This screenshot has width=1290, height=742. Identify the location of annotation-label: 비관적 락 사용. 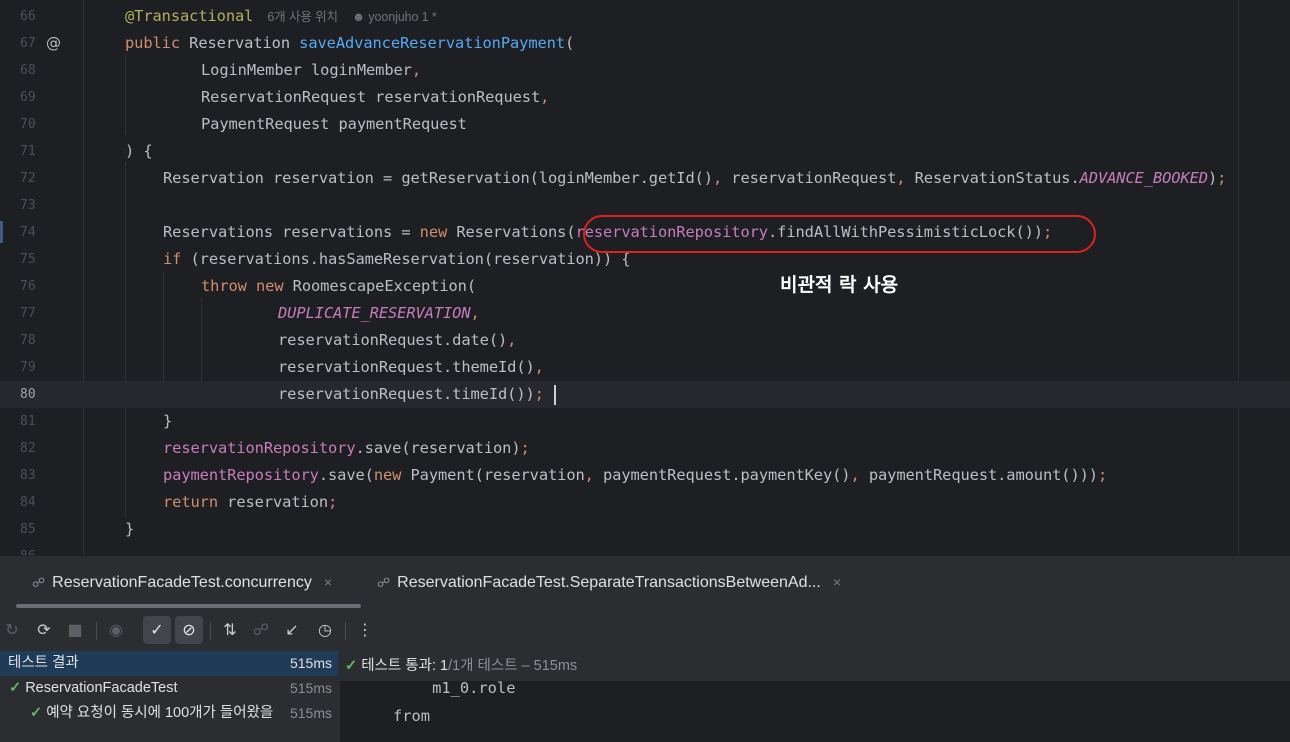
(839, 285).